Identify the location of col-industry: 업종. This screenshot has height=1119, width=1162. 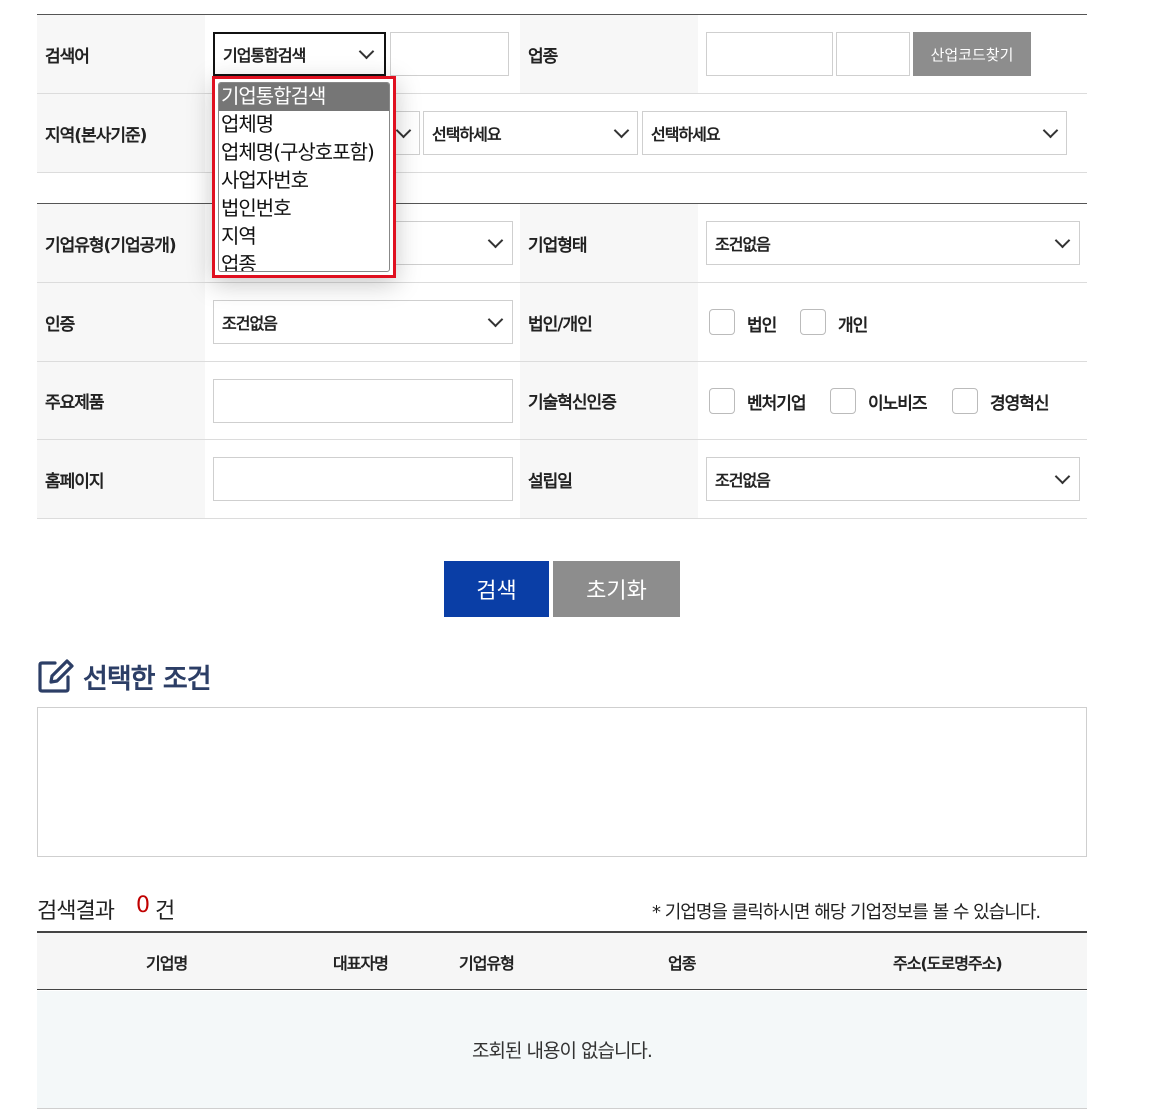
(682, 963).